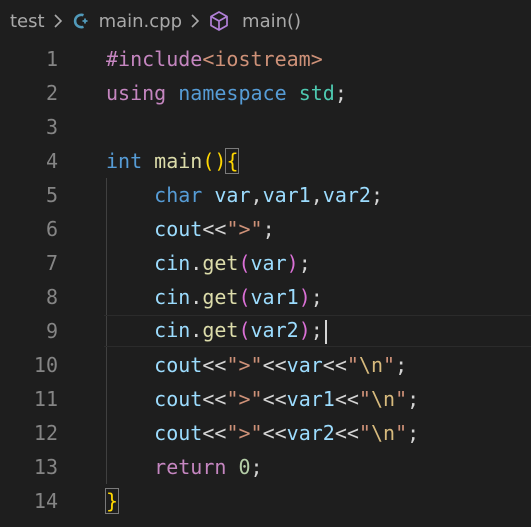 Image resolution: width=531 pixels, height=527 pixels. I want to click on code-line: 3, so click(265, 127).